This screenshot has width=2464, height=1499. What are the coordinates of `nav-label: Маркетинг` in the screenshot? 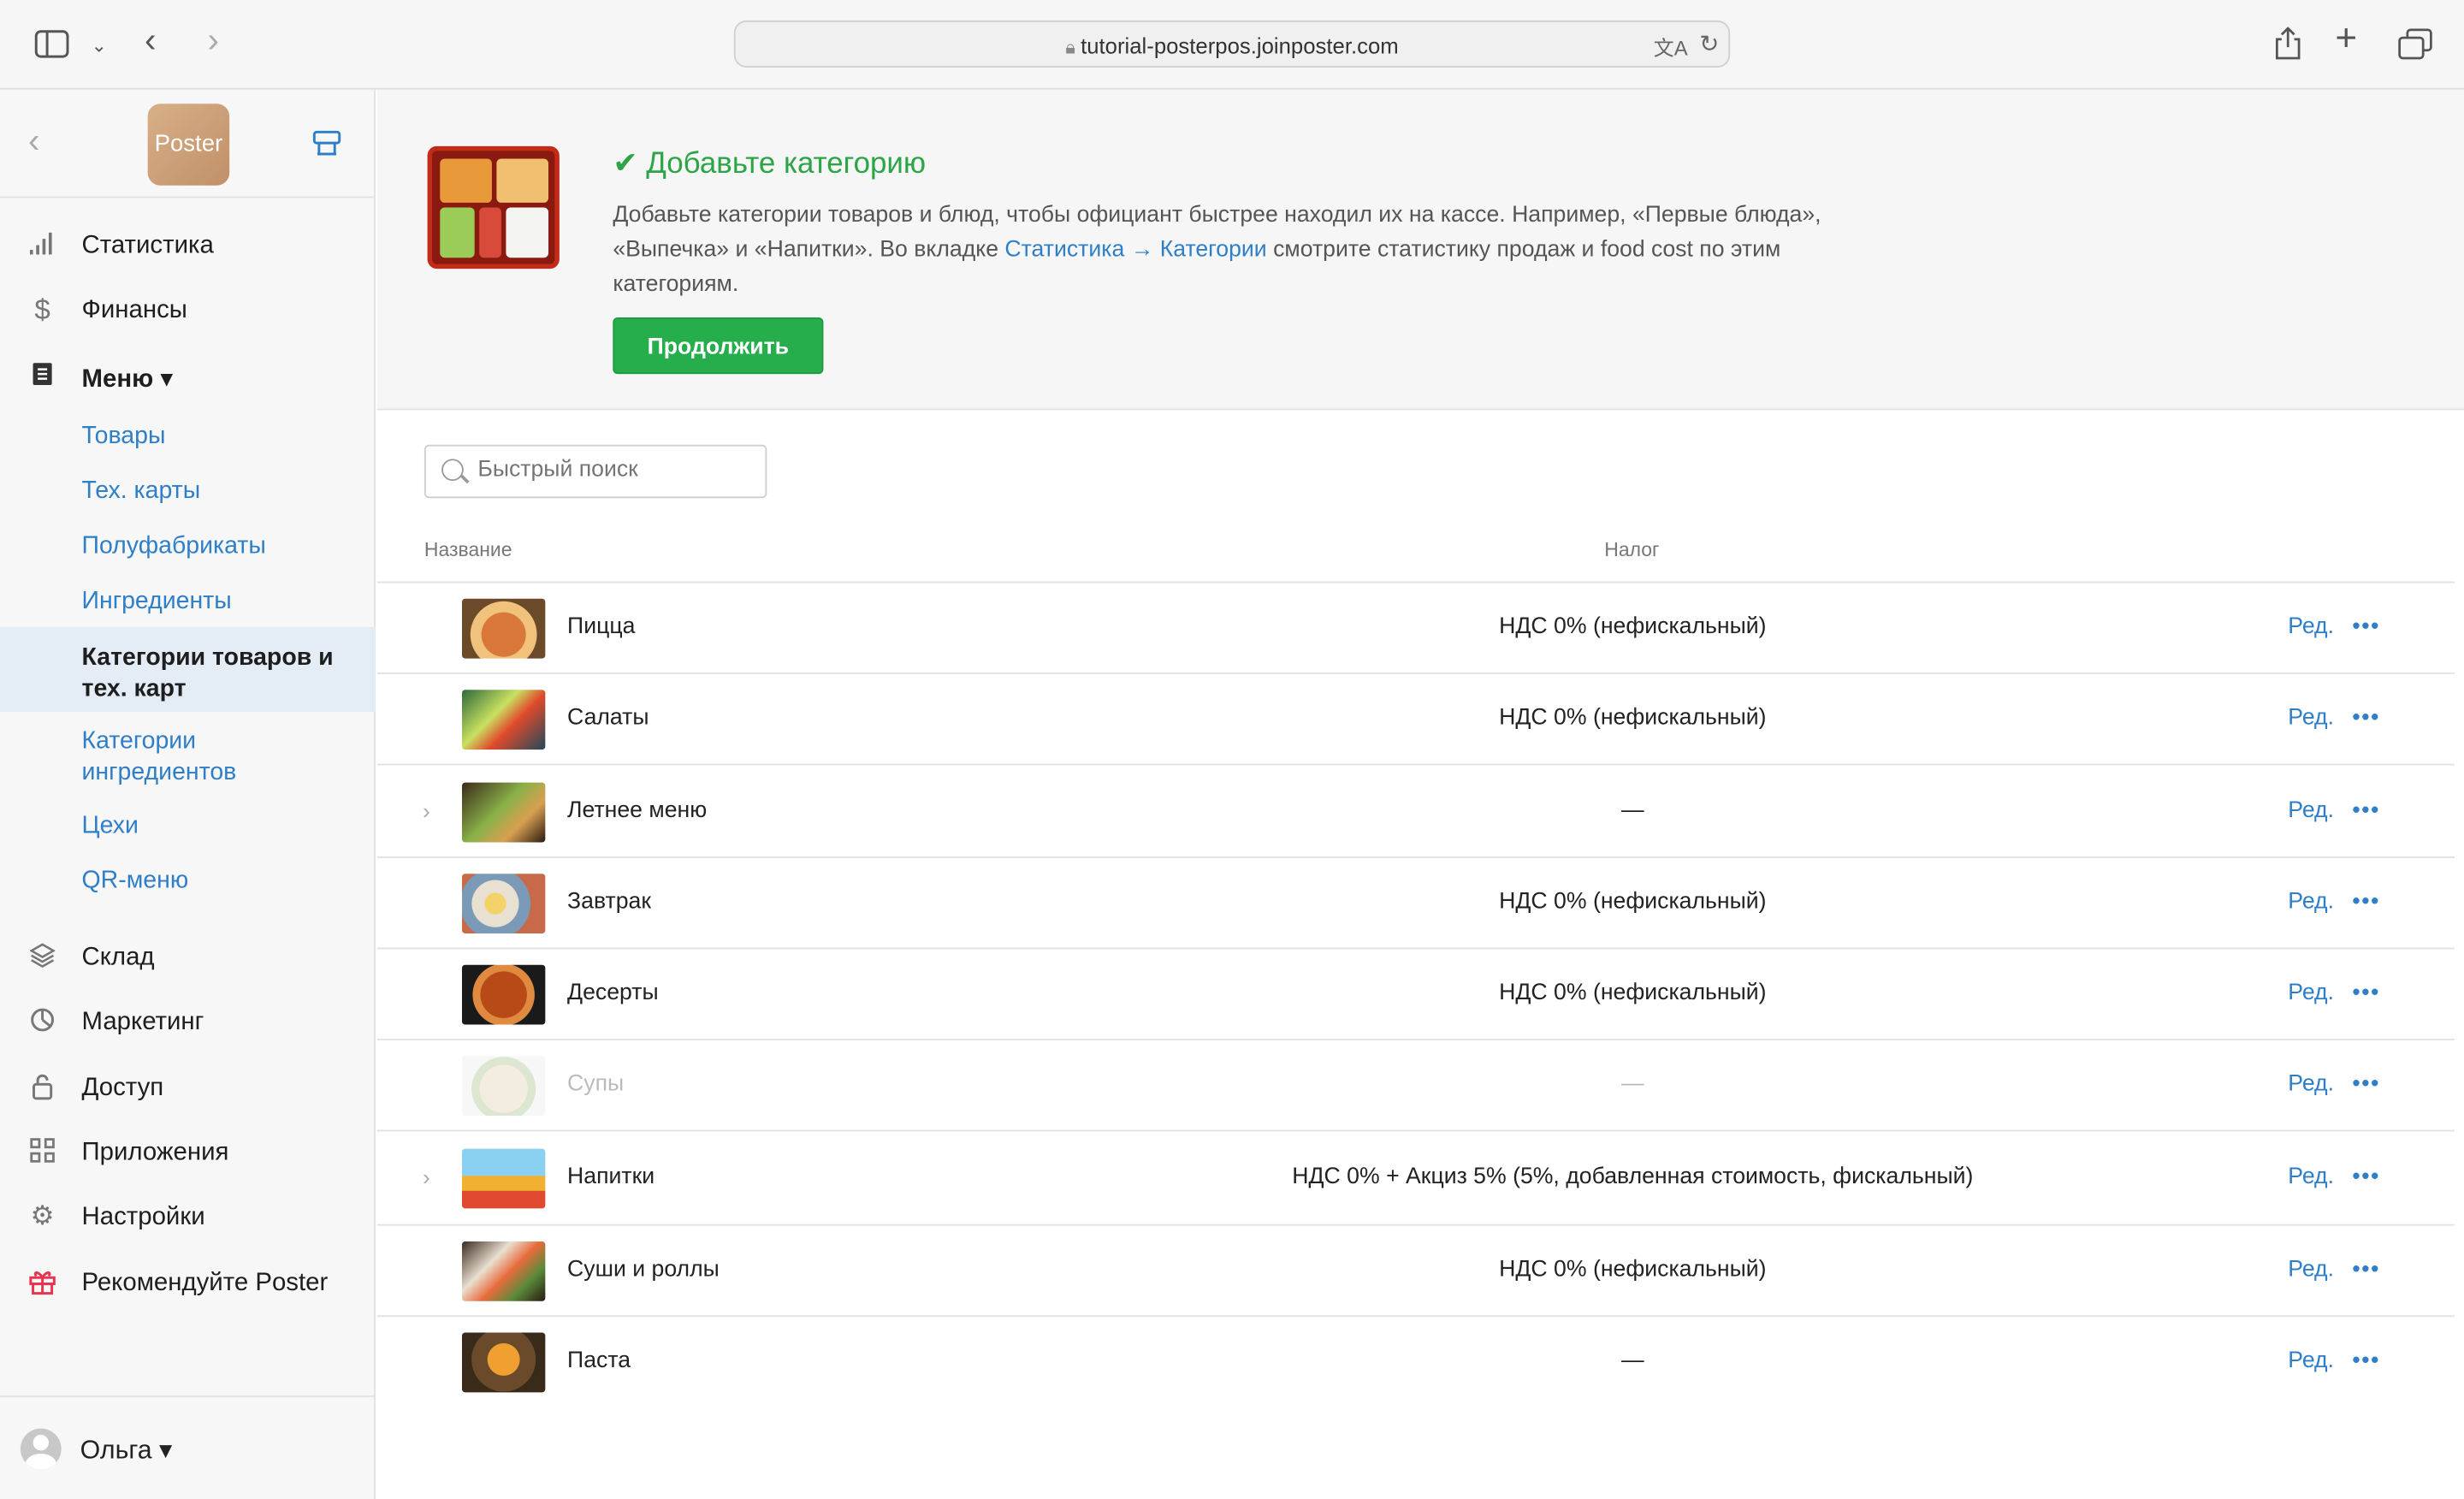 It's located at (142, 1022).